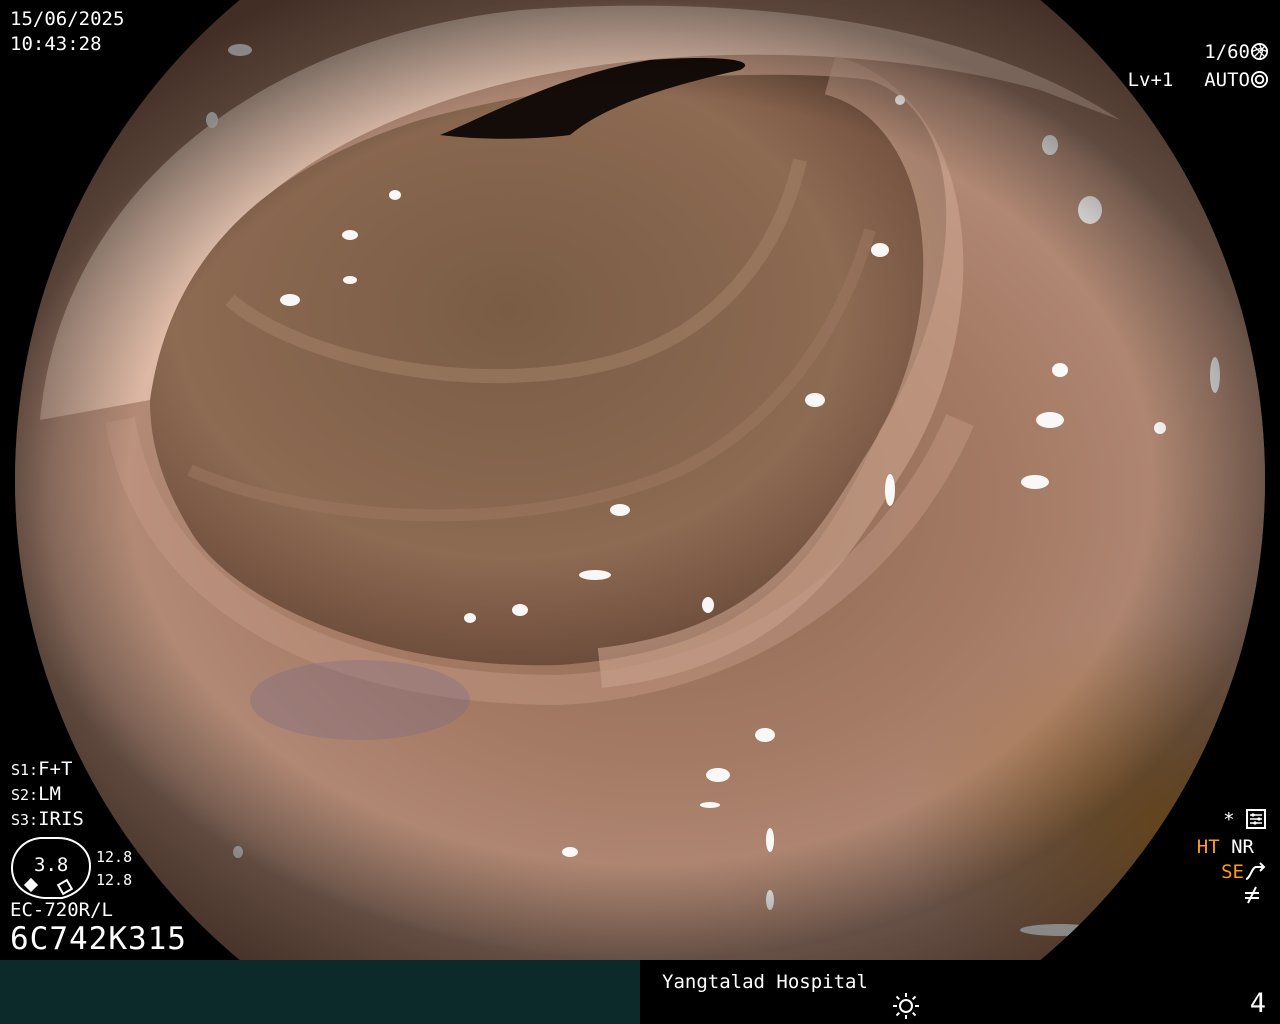  What do you see at coordinates (61, 819) in the screenshot?
I see `setting-s3-value: IRIS` at bounding box center [61, 819].